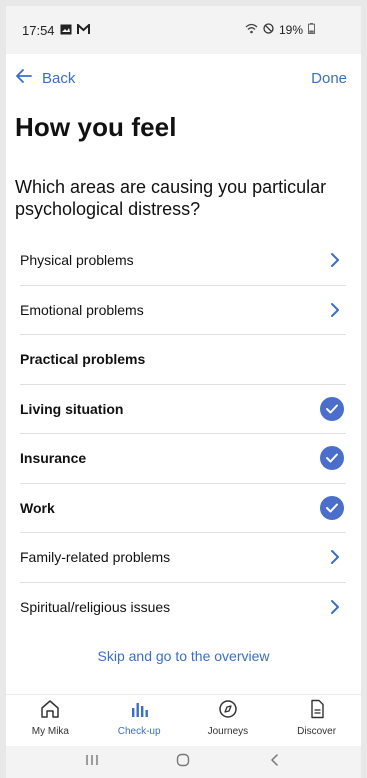 This screenshot has height=778, width=367. Describe the element at coordinates (139, 731) in the screenshot. I see `tab-label: Check-up` at that location.